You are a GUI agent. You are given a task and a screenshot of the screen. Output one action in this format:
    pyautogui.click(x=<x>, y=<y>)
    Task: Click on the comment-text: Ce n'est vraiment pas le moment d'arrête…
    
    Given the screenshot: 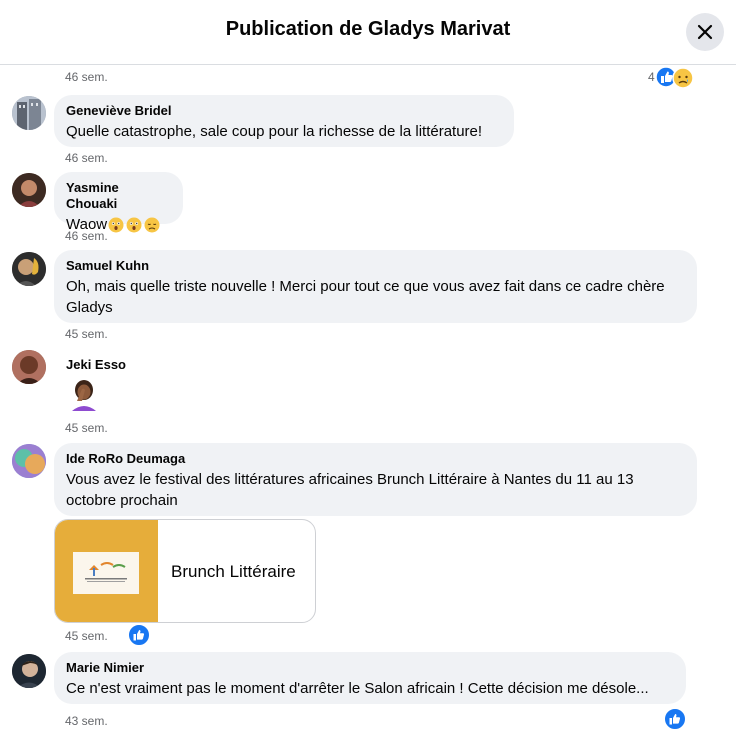 What is the action you would take?
    pyautogui.click(x=357, y=688)
    